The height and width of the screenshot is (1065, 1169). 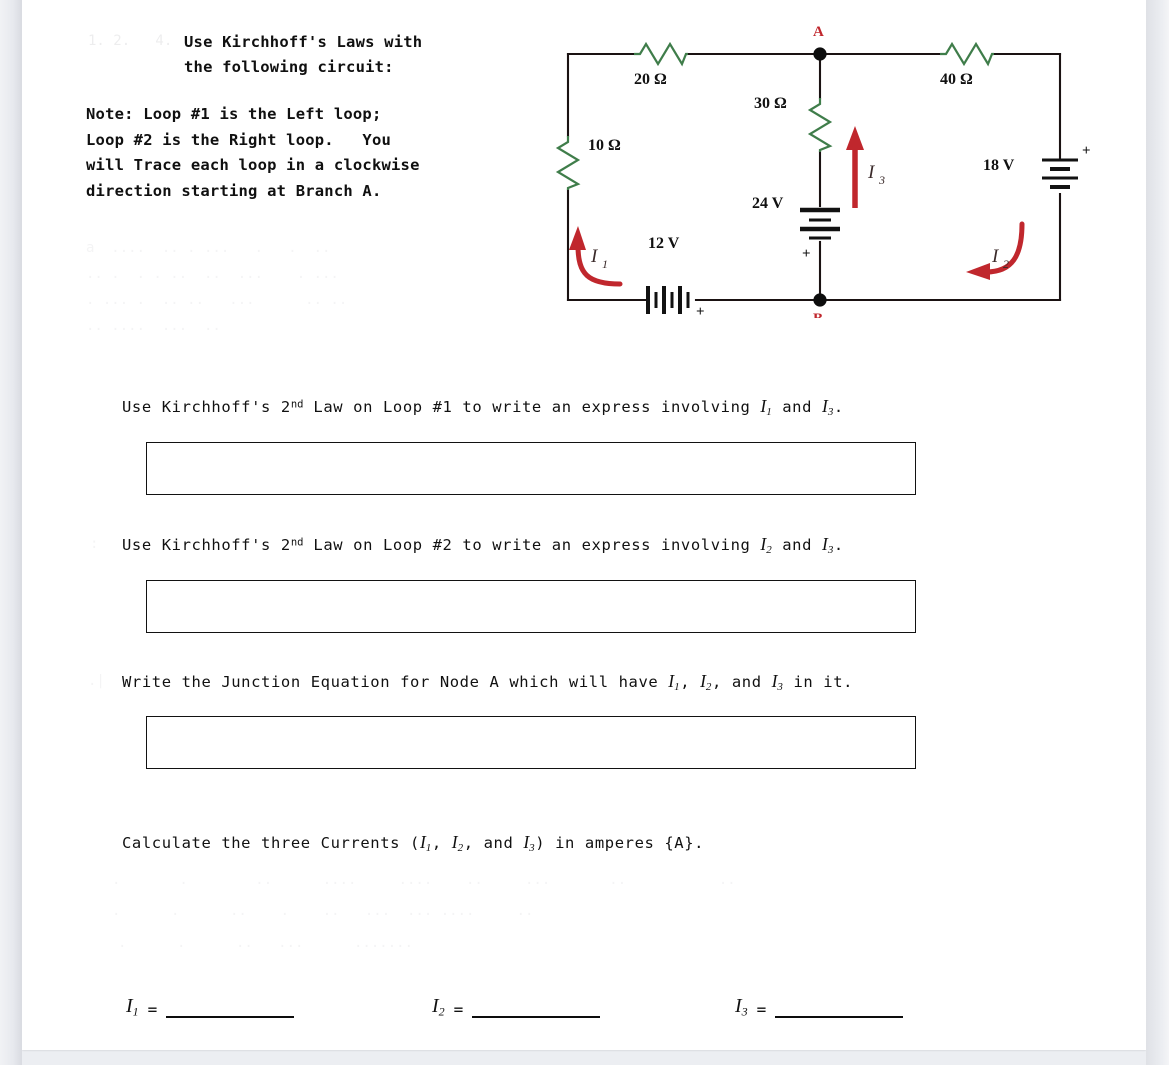 I want to click on intro-note-line3: will Trace each loop in a clockwise, so click(x=253, y=165).